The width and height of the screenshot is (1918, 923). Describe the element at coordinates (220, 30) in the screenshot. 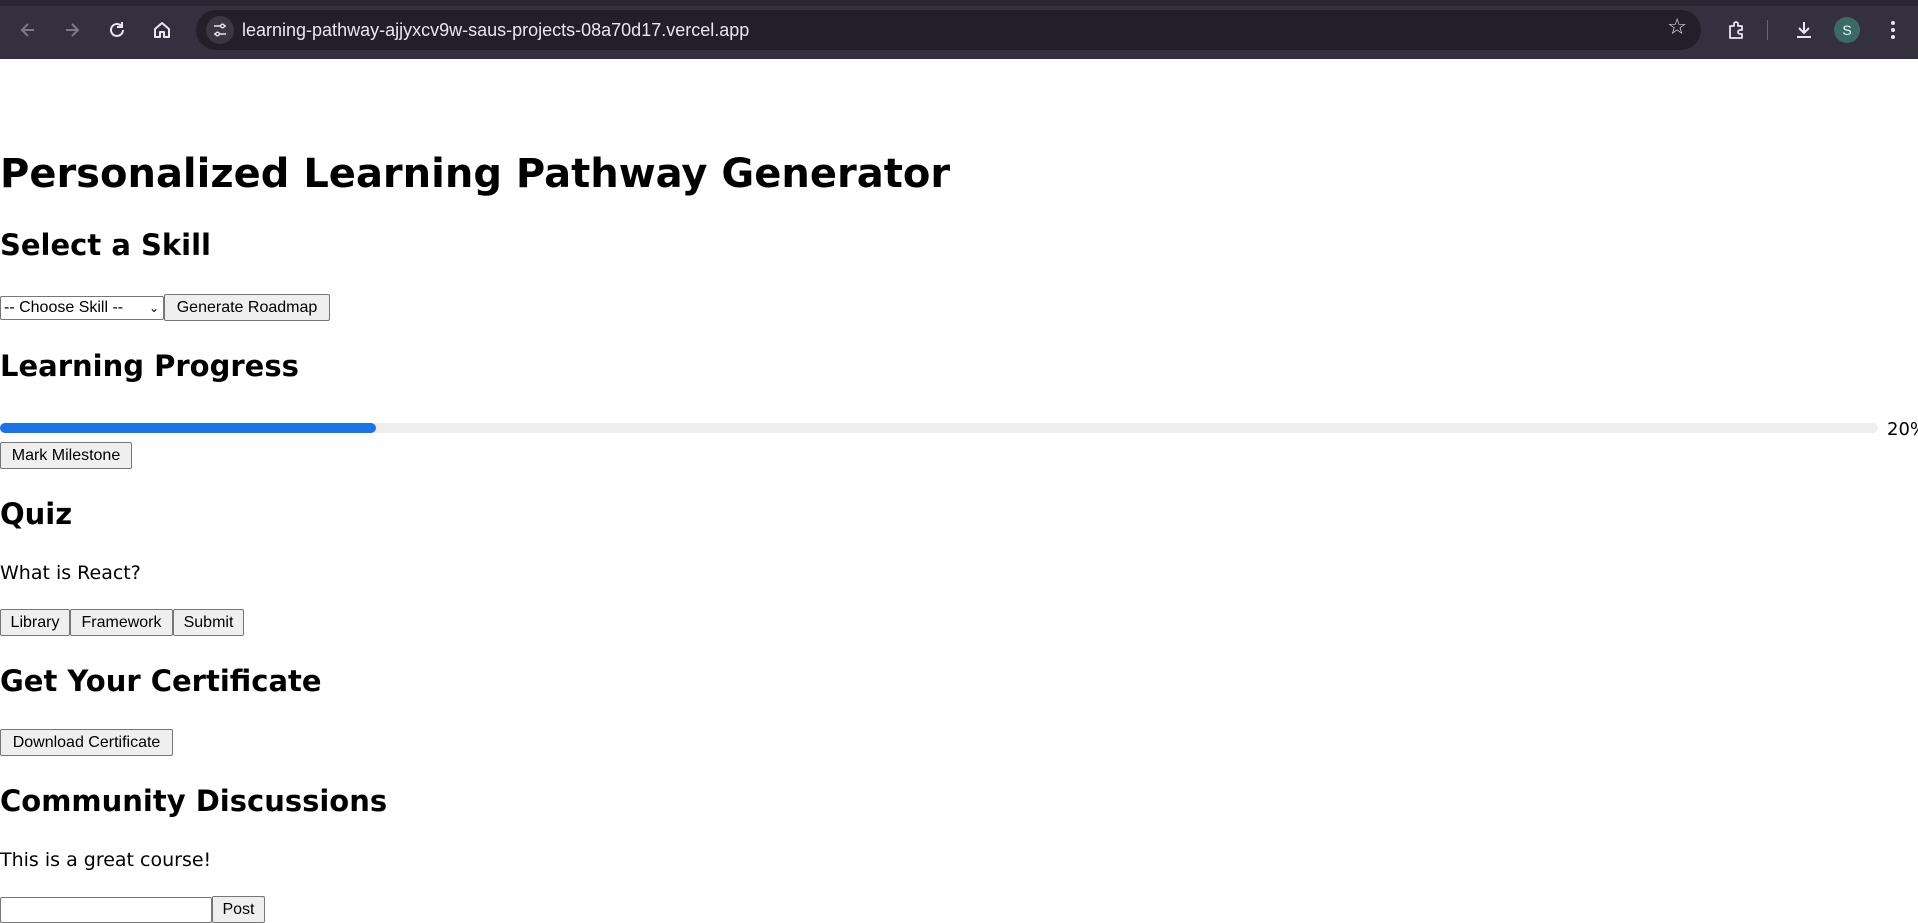

I see `site-info-icon` at that location.